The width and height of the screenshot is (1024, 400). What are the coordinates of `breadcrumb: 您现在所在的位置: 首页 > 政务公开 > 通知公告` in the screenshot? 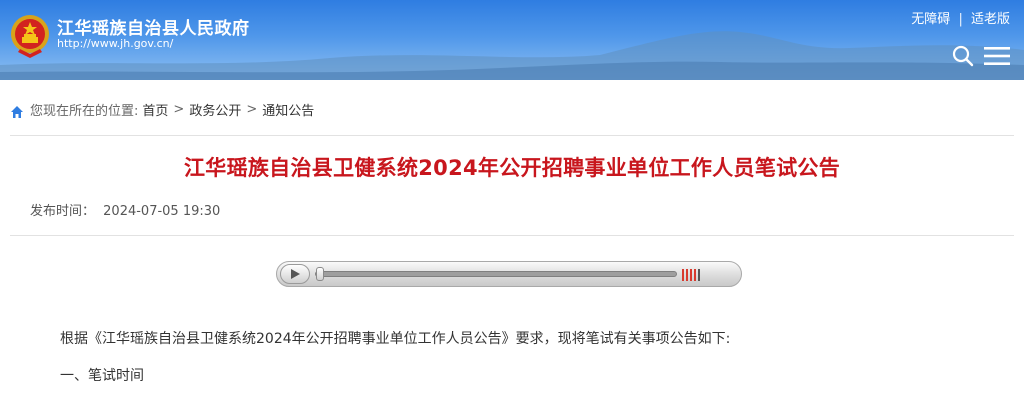 It's located at (162, 109).